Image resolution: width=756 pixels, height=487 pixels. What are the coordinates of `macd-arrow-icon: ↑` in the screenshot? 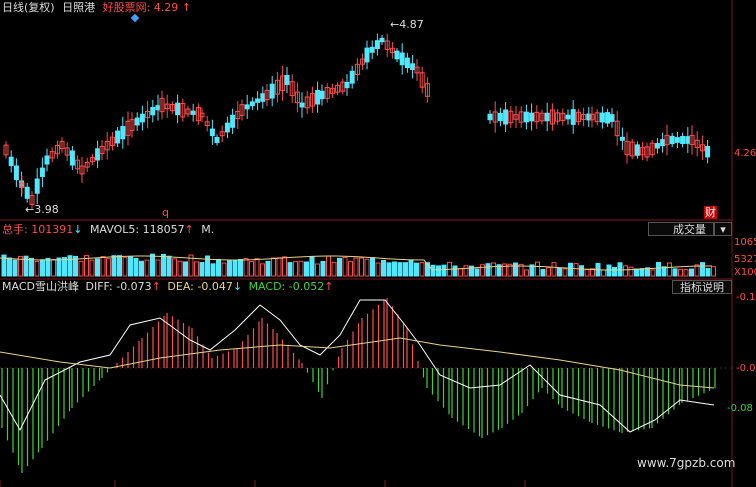 It's located at (329, 286).